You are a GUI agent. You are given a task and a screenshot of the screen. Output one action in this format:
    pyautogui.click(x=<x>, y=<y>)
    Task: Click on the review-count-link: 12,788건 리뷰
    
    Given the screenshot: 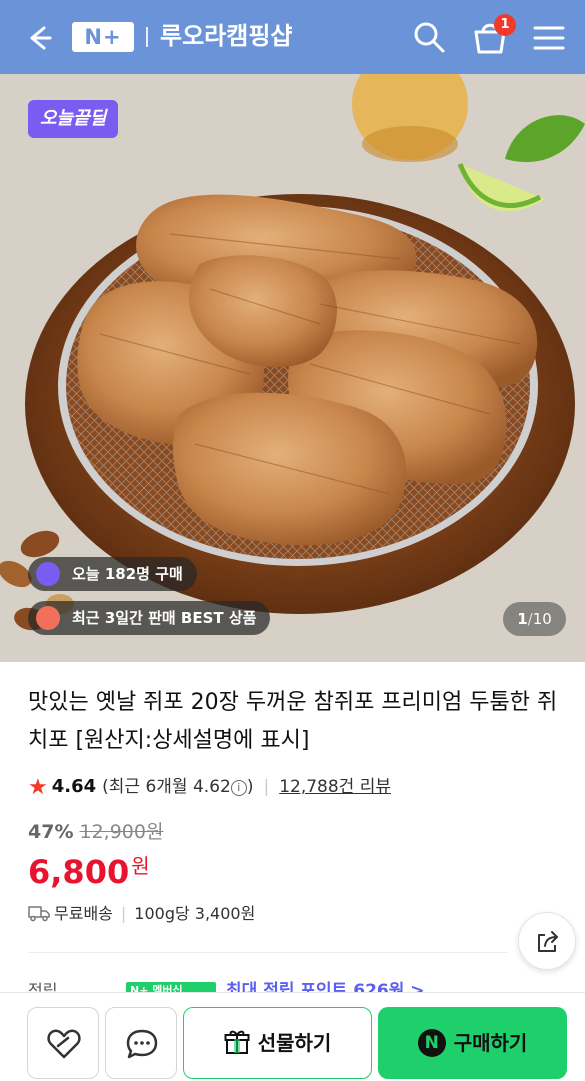 What is the action you would take?
    pyautogui.click(x=335, y=787)
    